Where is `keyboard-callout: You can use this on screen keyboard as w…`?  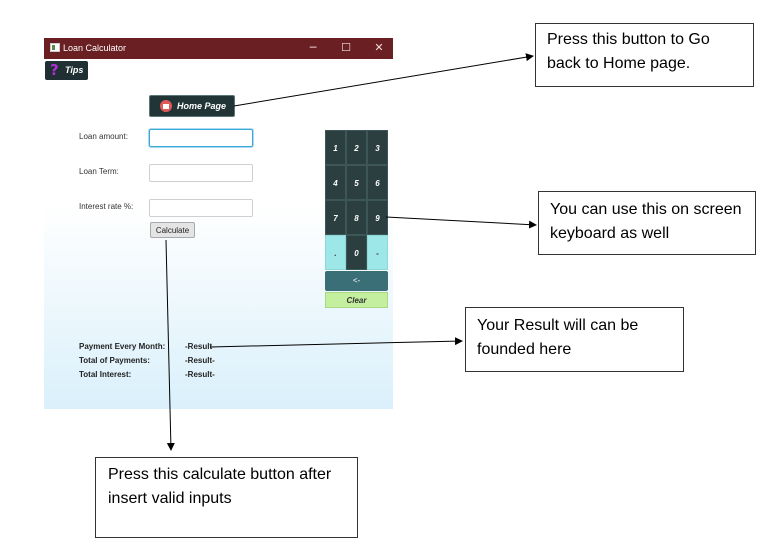 keyboard-callout: You can use this on screen keyboard as w… is located at coordinates (647, 223).